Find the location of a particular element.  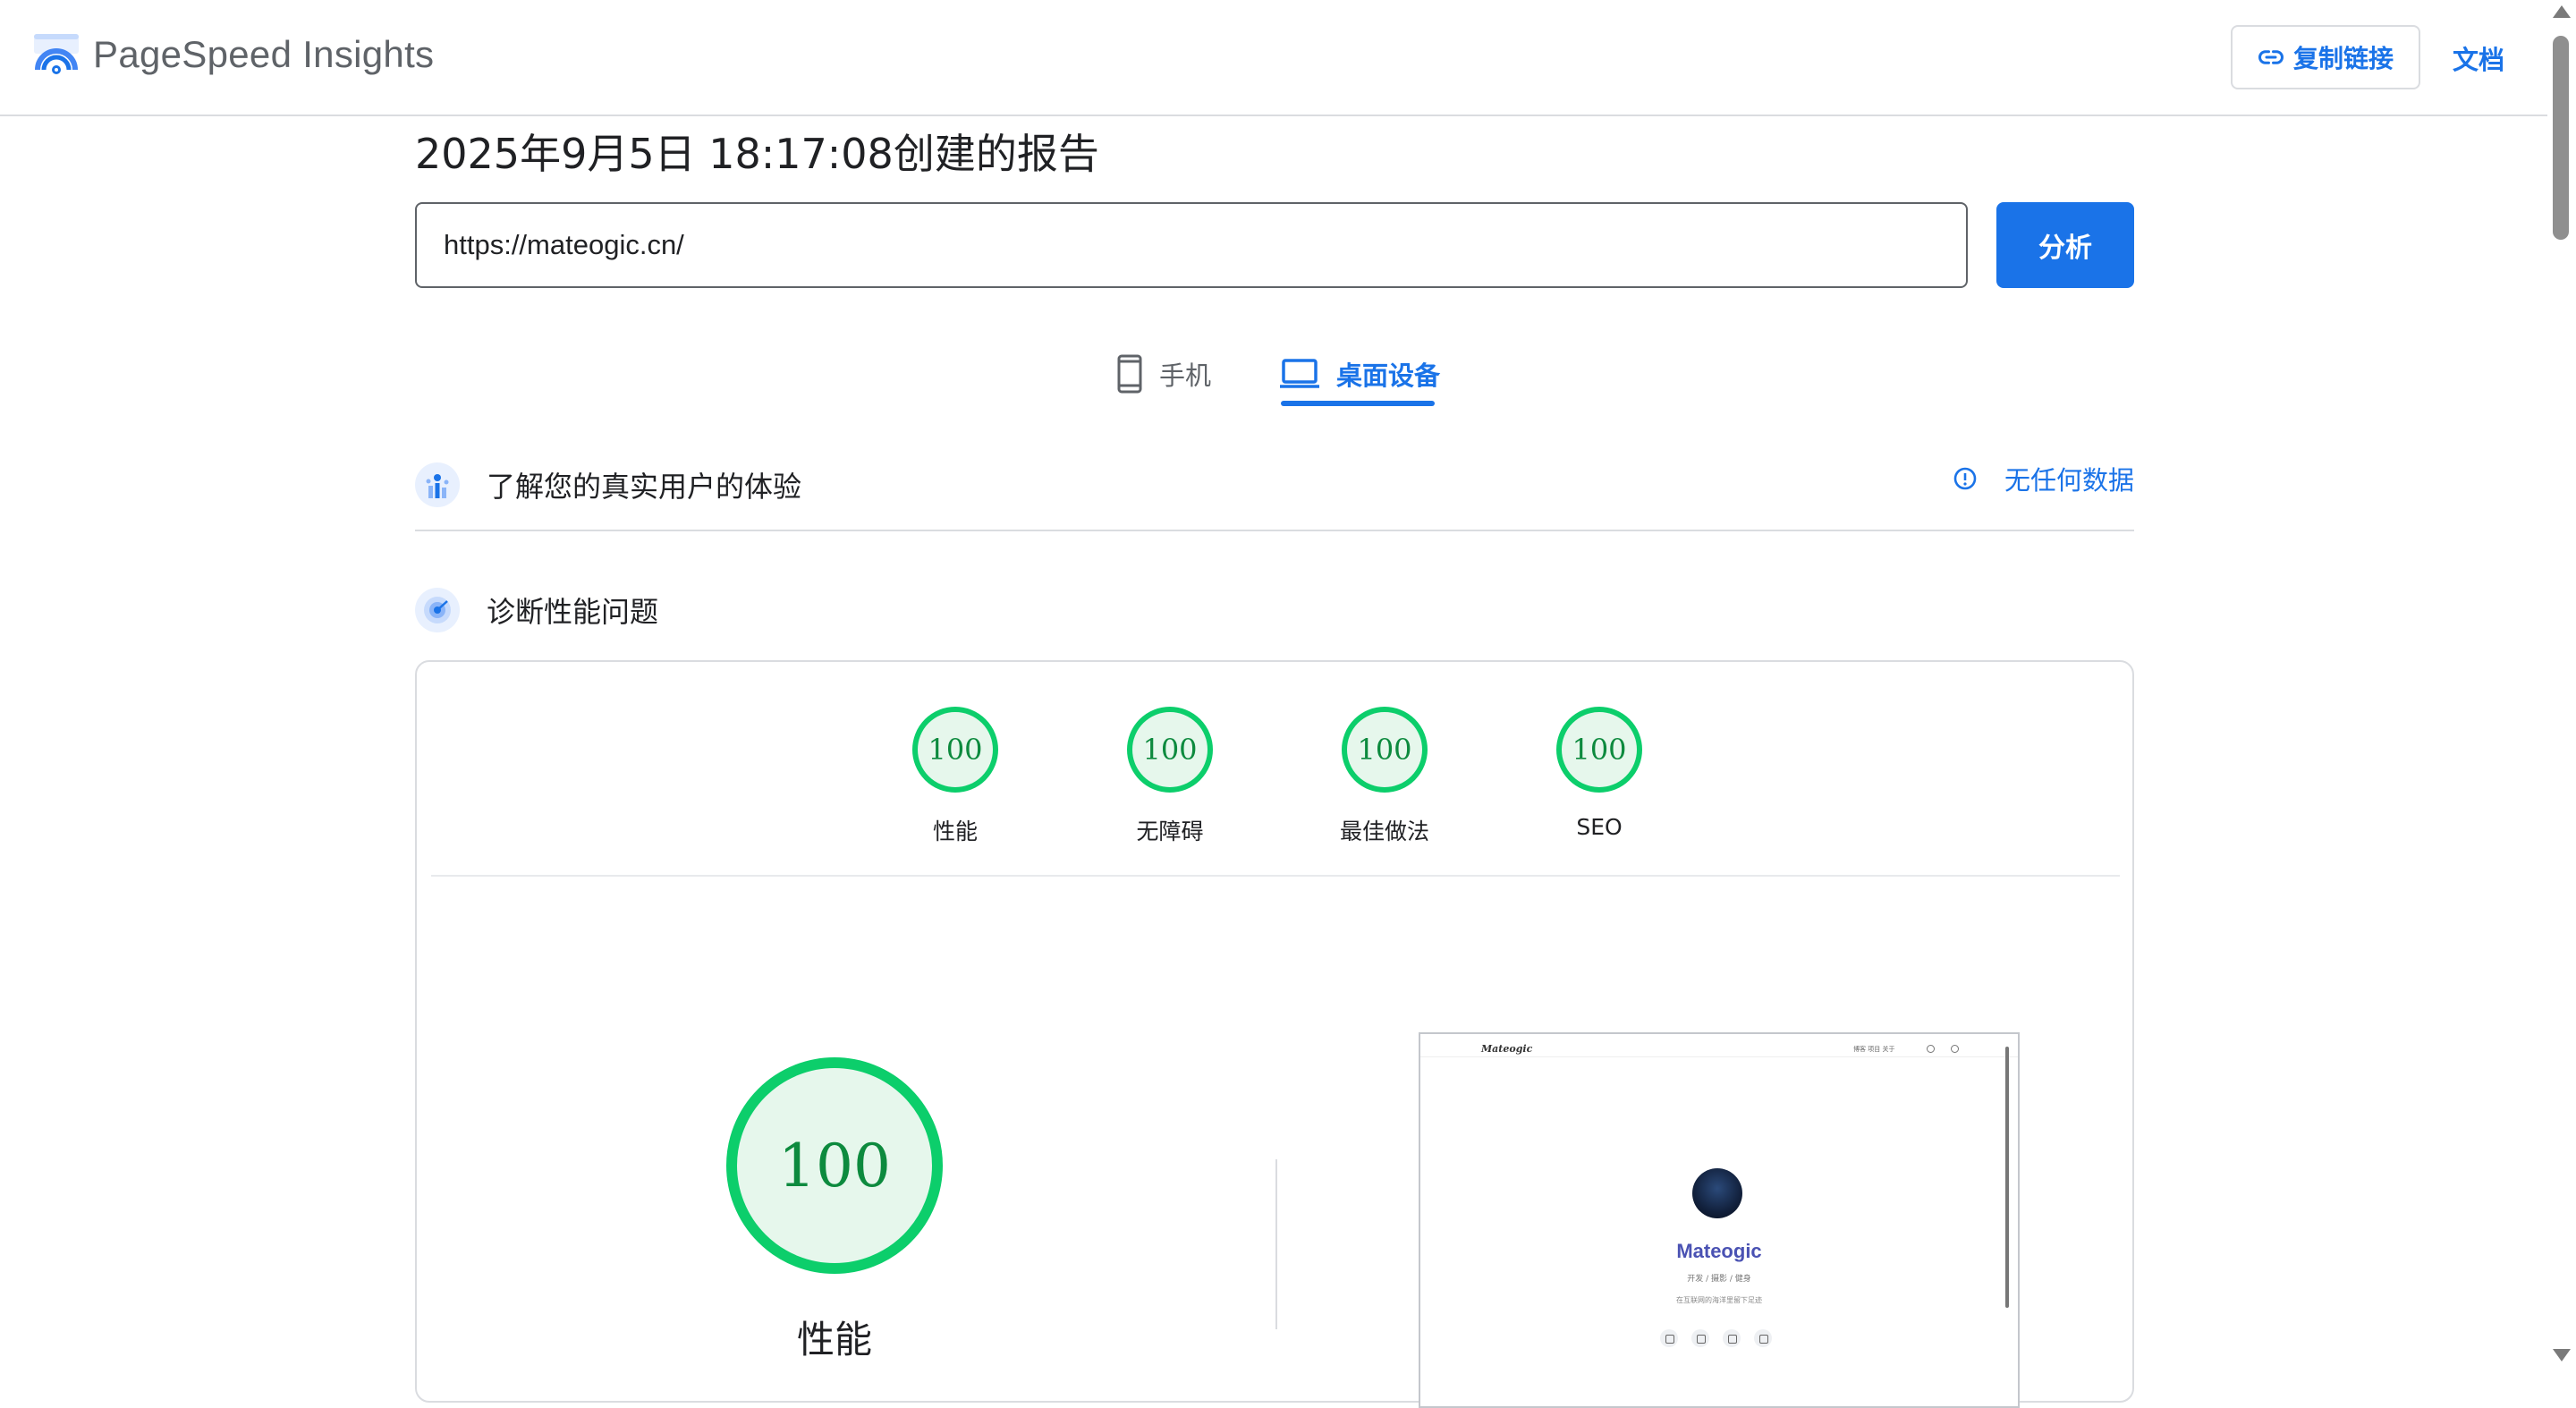

copy-link-button: 复制链接 is located at coordinates (2325, 57).